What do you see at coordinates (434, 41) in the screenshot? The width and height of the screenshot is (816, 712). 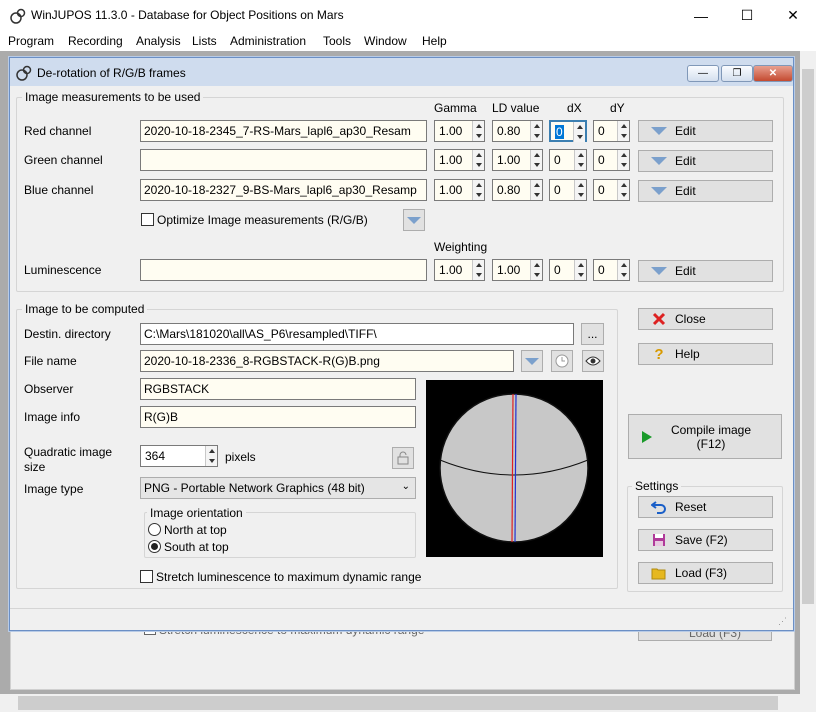 I see `menu-help: Help` at bounding box center [434, 41].